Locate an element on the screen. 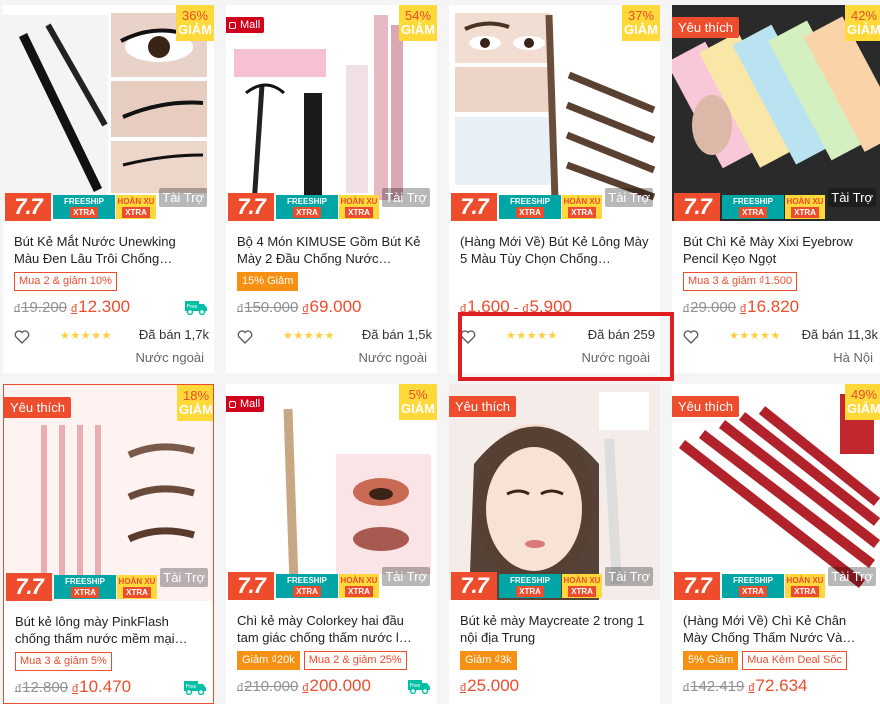 Image resolution: width=880 pixels, height=704 pixels. promo-chips: 15% Giảm is located at coordinates (269, 281).